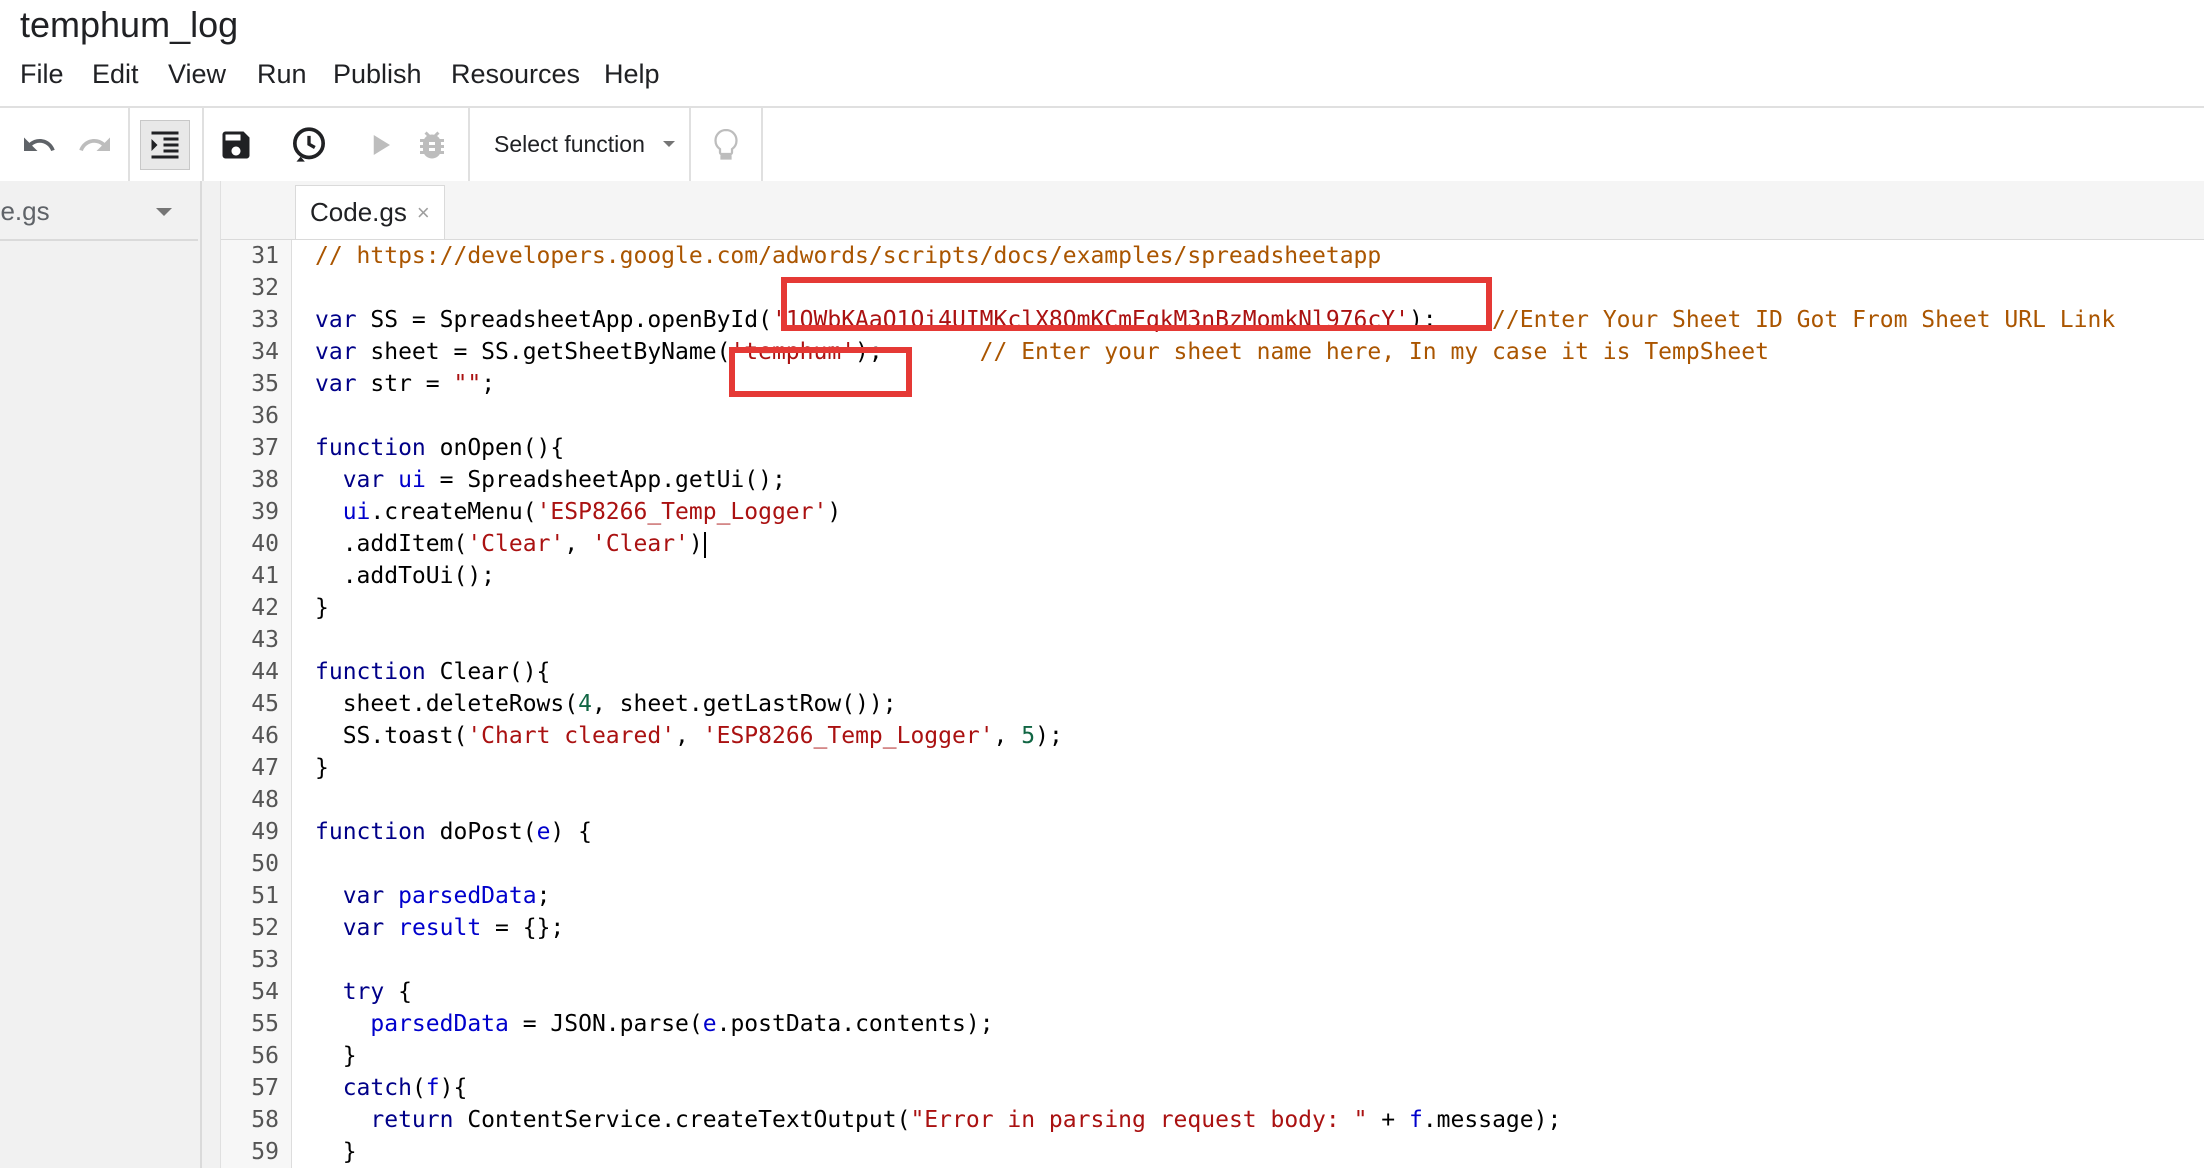 The image size is (2204, 1168). Describe the element at coordinates (1212, 448) in the screenshot. I see `code-line: 37 function onOpen(){` at that location.